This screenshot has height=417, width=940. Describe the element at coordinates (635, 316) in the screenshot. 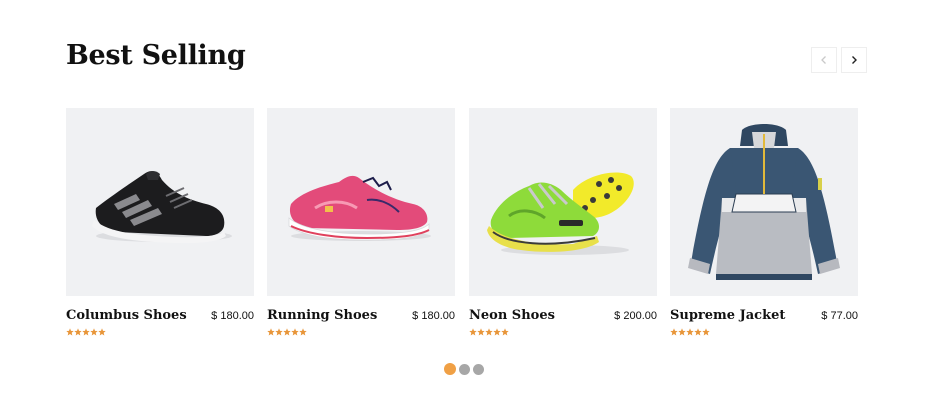

I see `product-price: $ 200.00` at that location.